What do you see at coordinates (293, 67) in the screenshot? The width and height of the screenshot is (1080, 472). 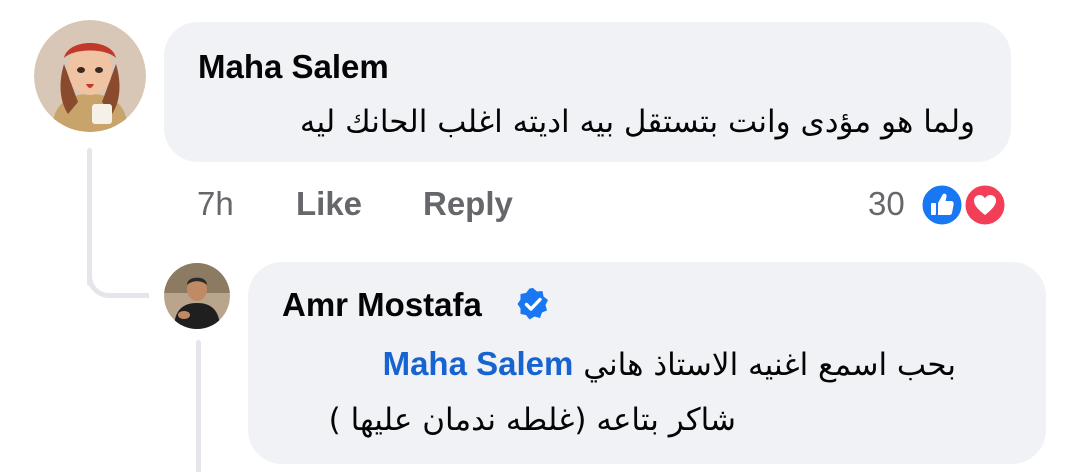 I see `comment-author-link: Maha Salem` at bounding box center [293, 67].